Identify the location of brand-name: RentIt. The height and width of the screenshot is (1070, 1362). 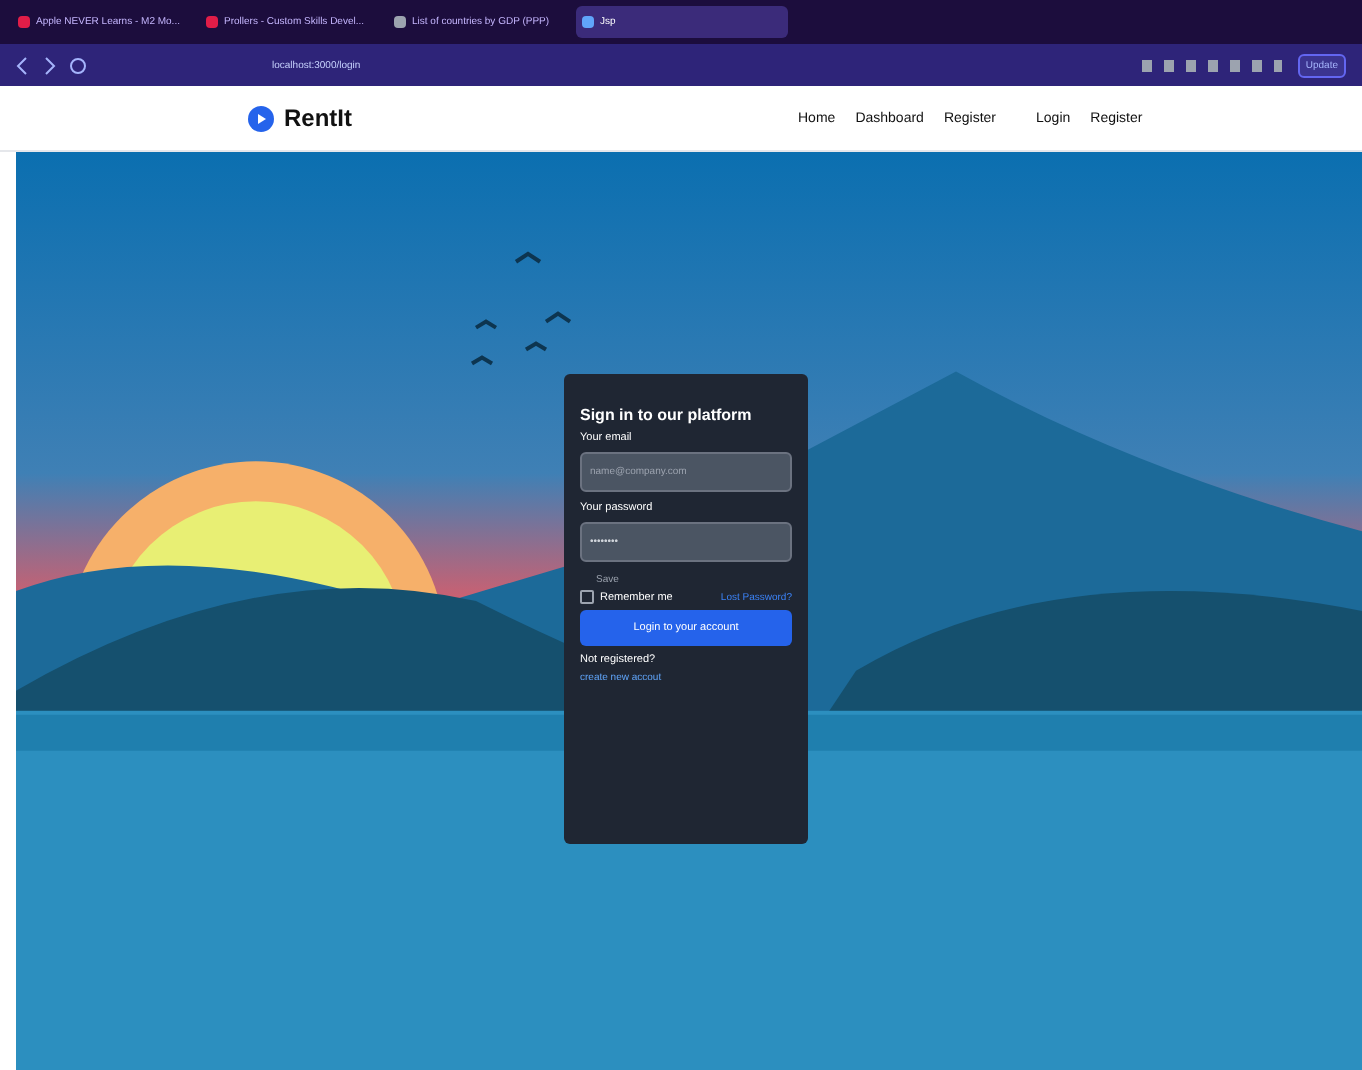
(318, 118).